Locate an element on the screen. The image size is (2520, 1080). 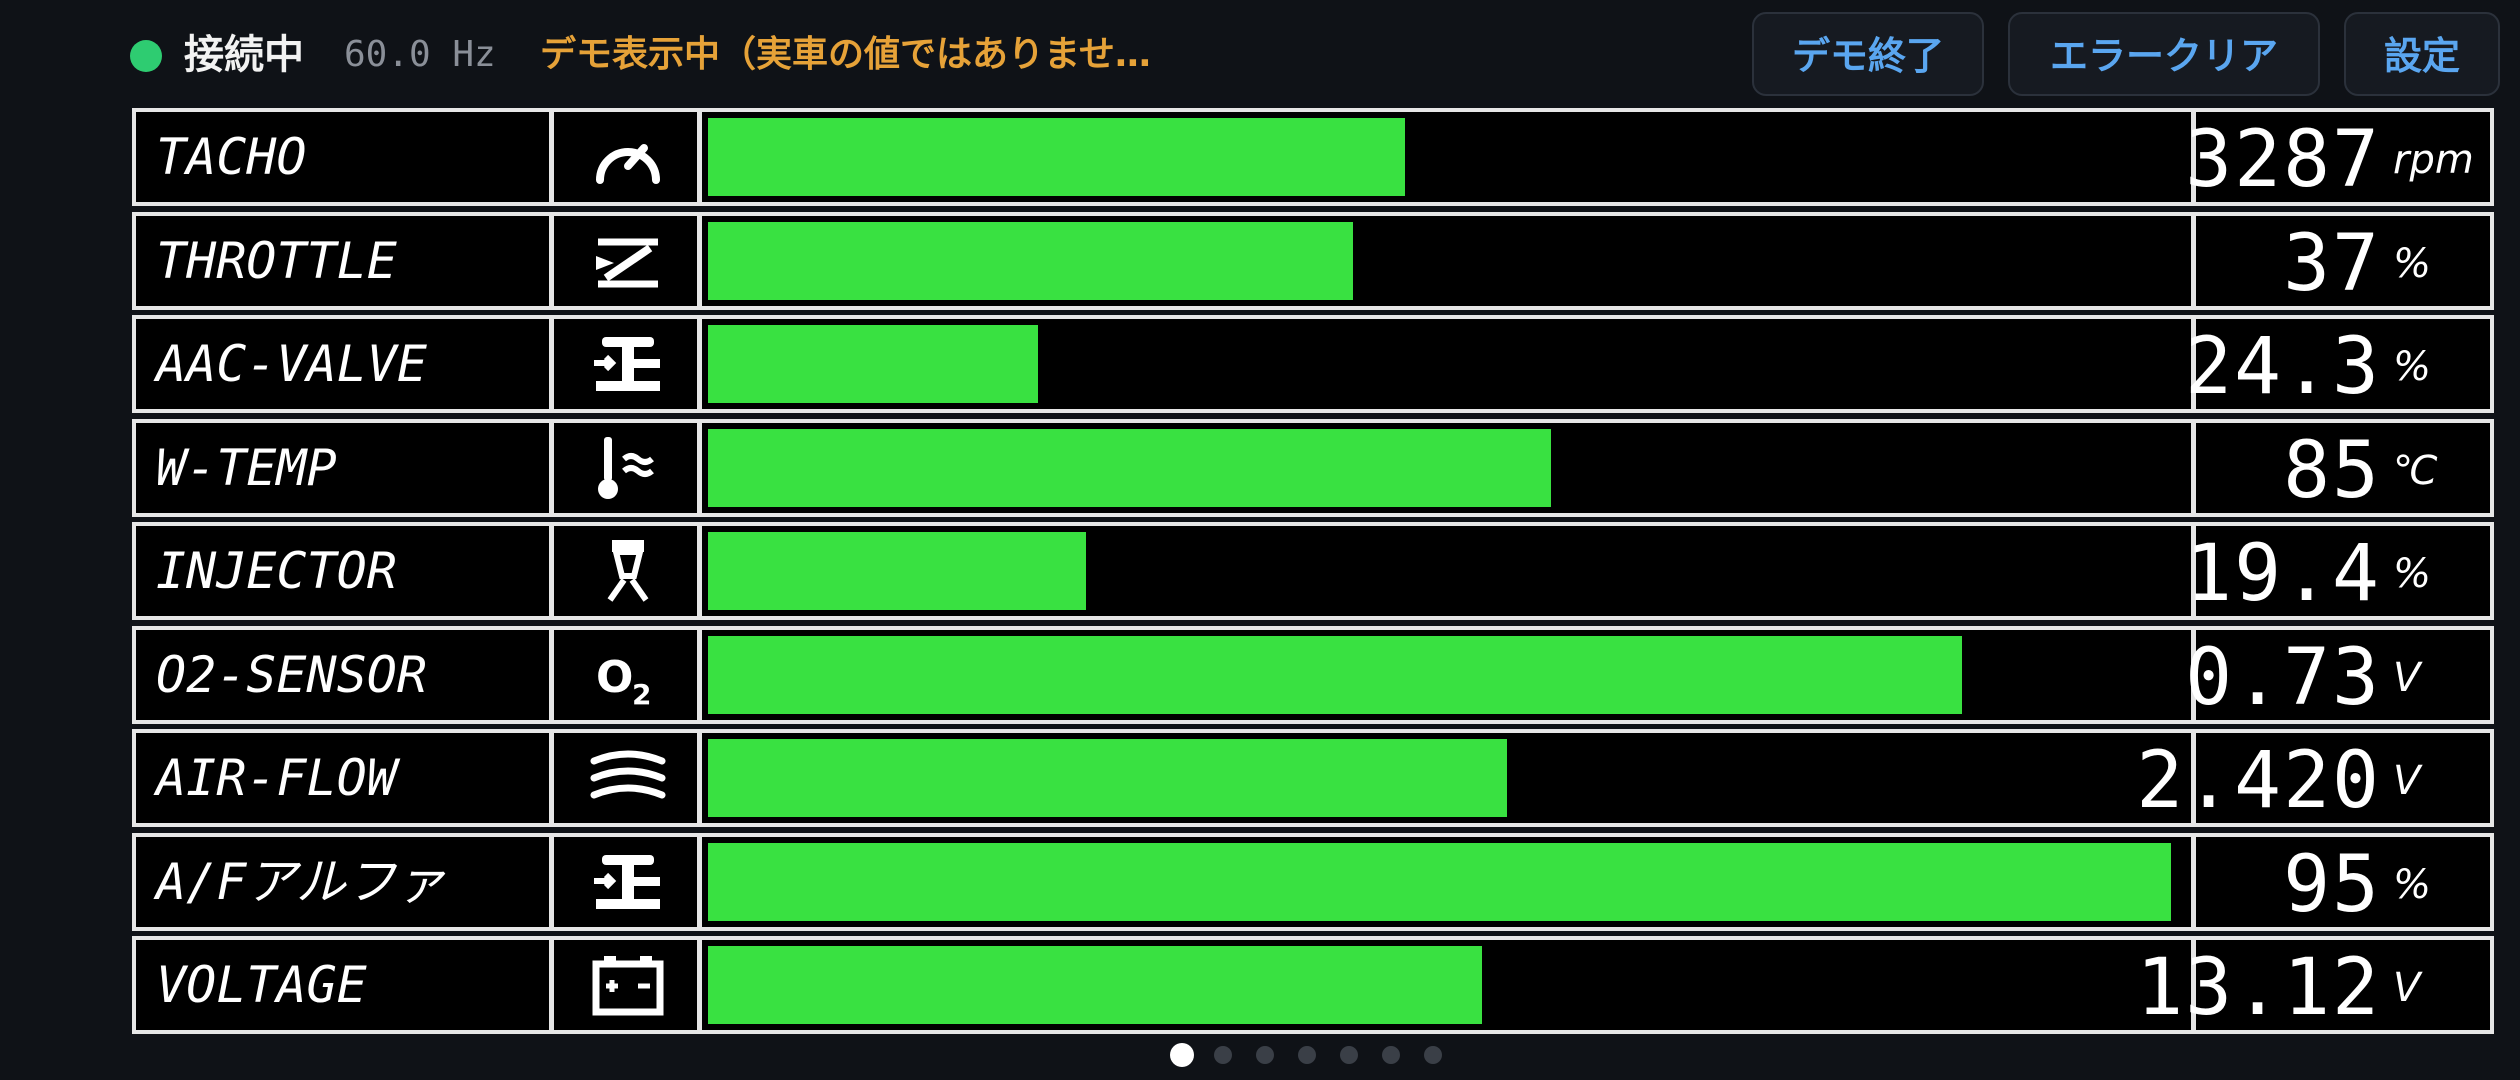
page-indicator is located at coordinates (1320, 1055).